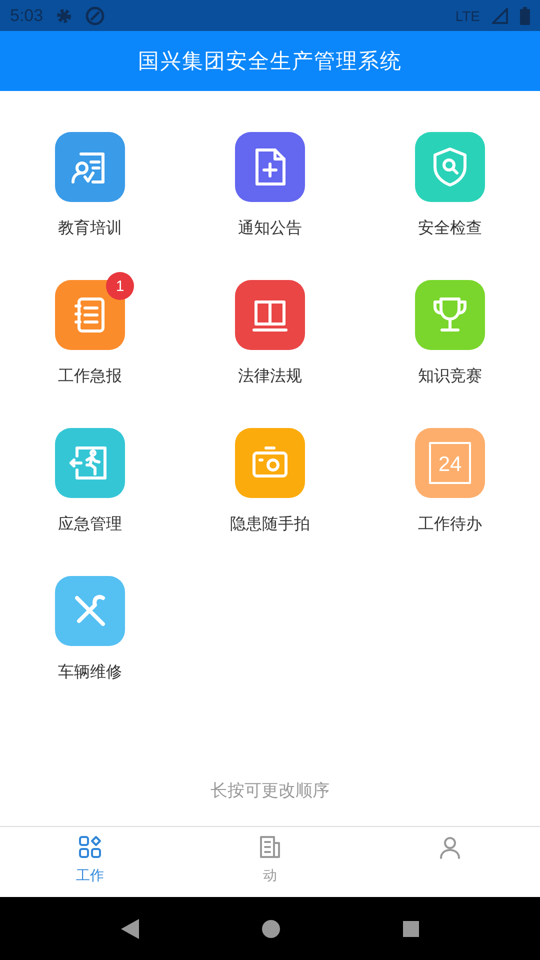 The image size is (540, 960). Describe the element at coordinates (270, 847) in the screenshot. I see `document-icon` at that location.